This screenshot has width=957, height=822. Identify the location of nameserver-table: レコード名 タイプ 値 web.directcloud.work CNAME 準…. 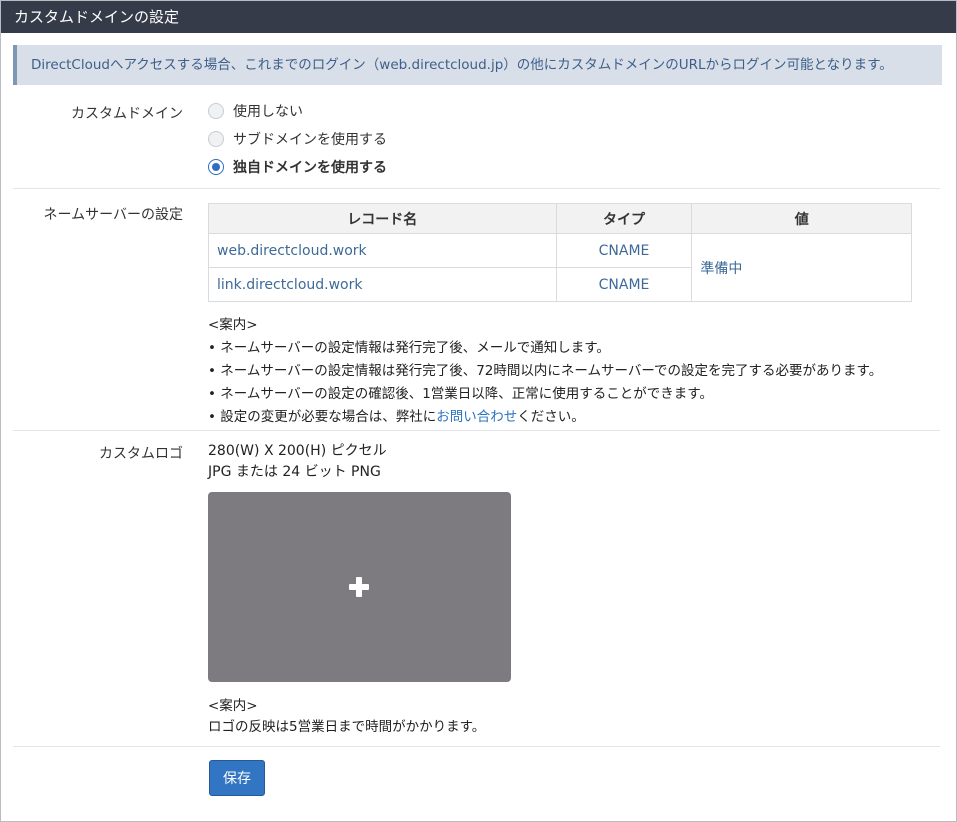
(560, 252).